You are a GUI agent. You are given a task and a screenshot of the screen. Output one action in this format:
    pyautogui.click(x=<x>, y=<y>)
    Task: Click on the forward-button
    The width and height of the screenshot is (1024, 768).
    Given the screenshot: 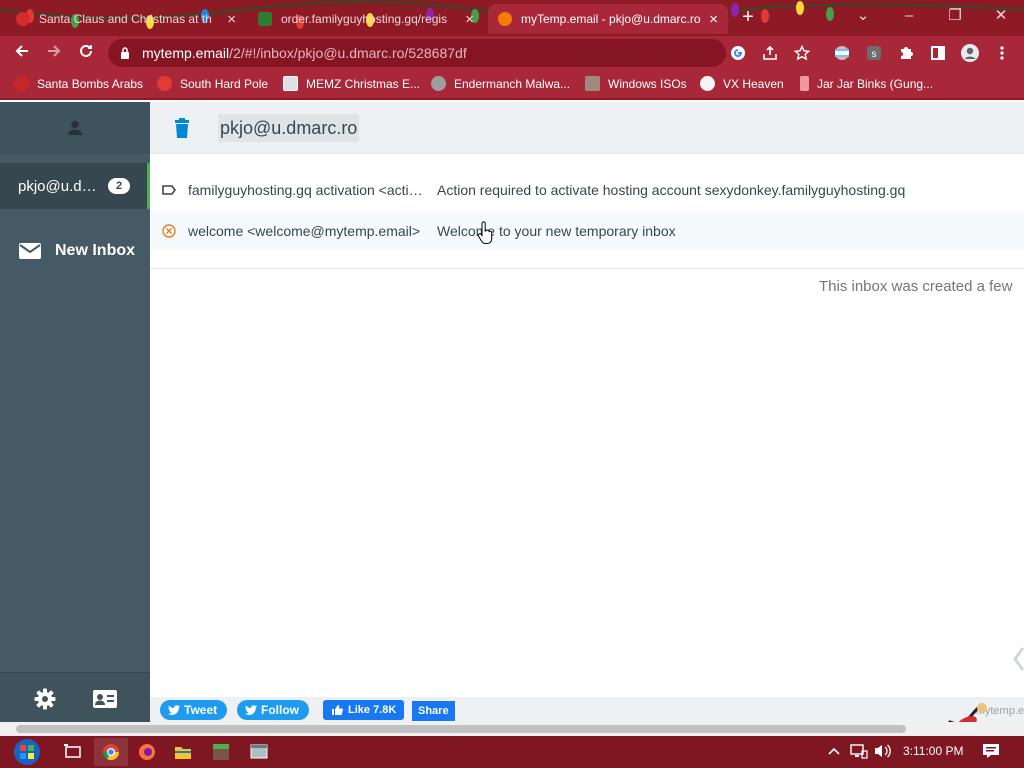 What is the action you would take?
    pyautogui.click(x=54, y=53)
    